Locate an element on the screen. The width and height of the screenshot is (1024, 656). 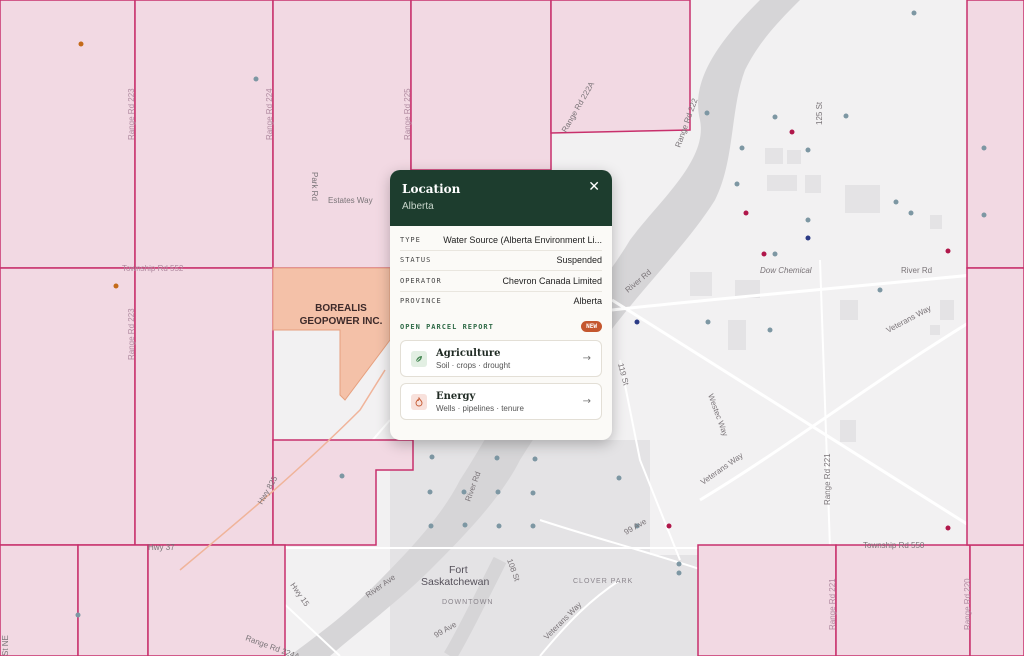
label-range-rd-225: Range Rd 225 is located at coordinates (407, 114).